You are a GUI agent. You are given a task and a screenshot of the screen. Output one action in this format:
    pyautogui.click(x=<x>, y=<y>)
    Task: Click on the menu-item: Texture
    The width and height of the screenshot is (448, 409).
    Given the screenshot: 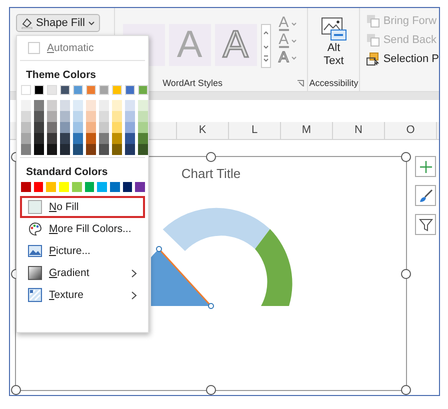 What is the action you would take?
    pyautogui.click(x=82, y=295)
    